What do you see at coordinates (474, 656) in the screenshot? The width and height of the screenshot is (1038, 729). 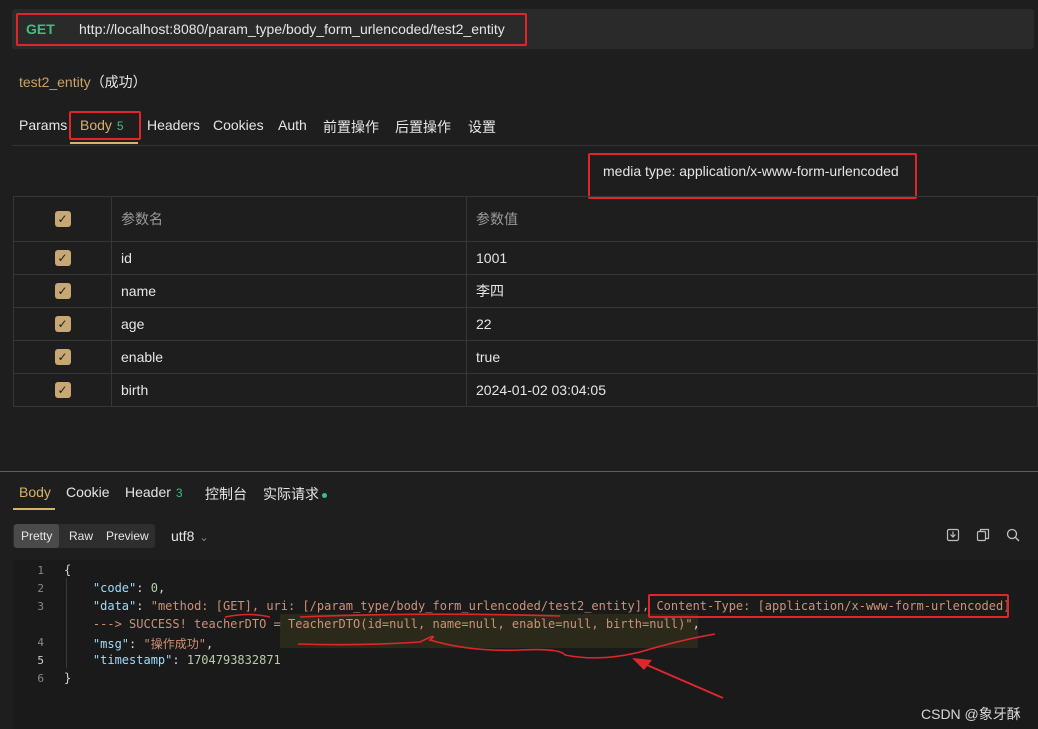 I see `annotation-scribble` at bounding box center [474, 656].